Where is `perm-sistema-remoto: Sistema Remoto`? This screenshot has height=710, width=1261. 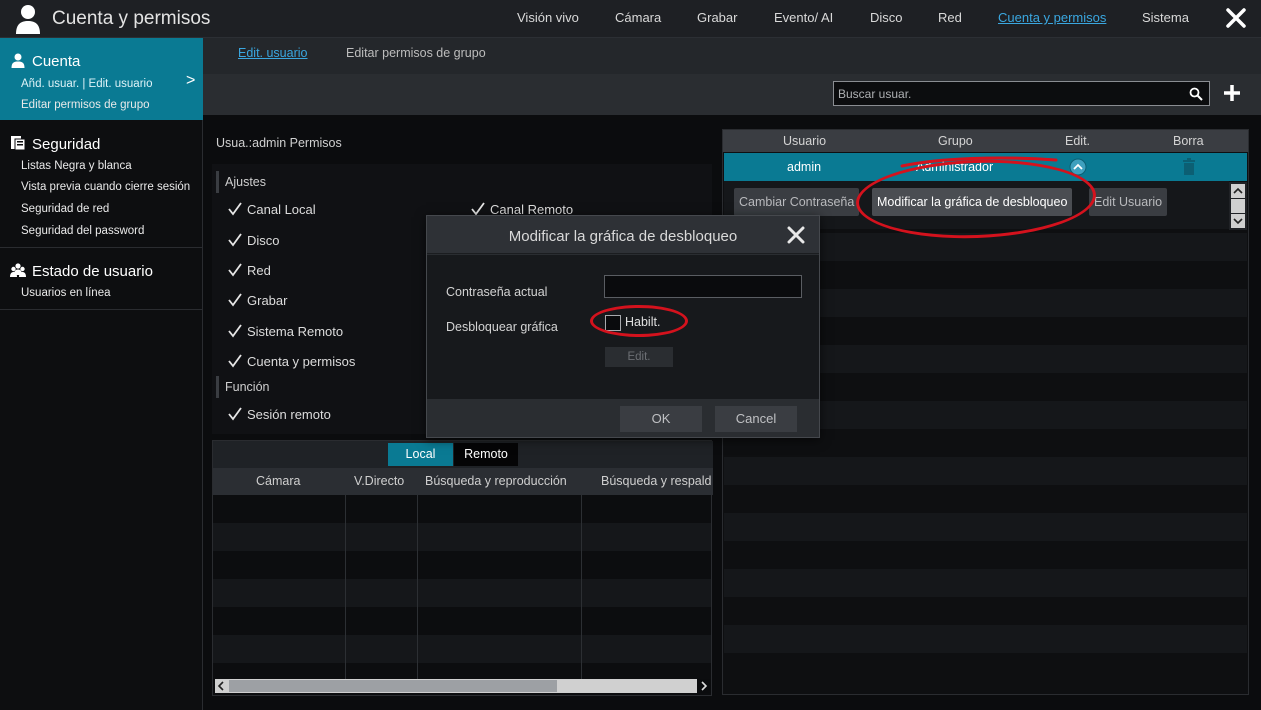
perm-sistema-remoto: Sistema Remoto is located at coordinates (285, 331).